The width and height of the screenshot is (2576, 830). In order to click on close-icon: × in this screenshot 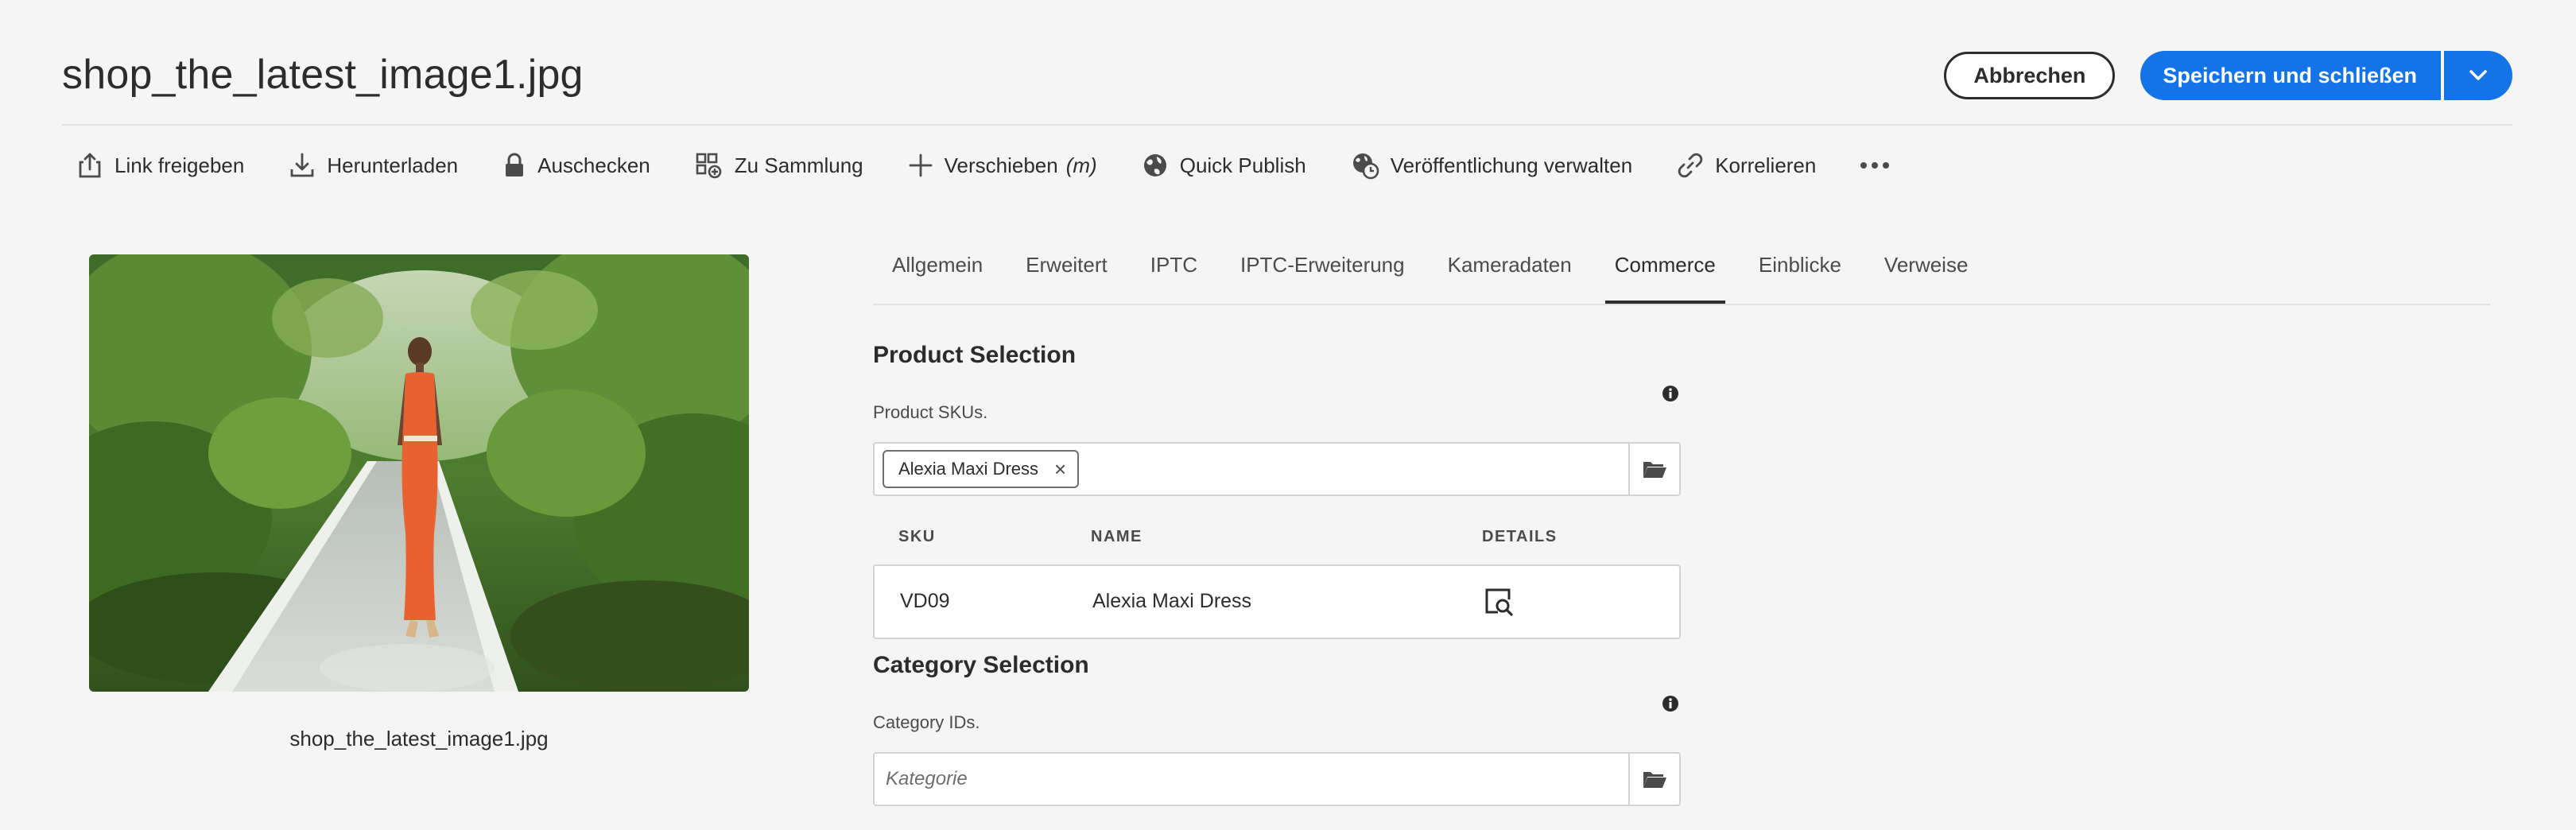, I will do `click(1060, 469)`.